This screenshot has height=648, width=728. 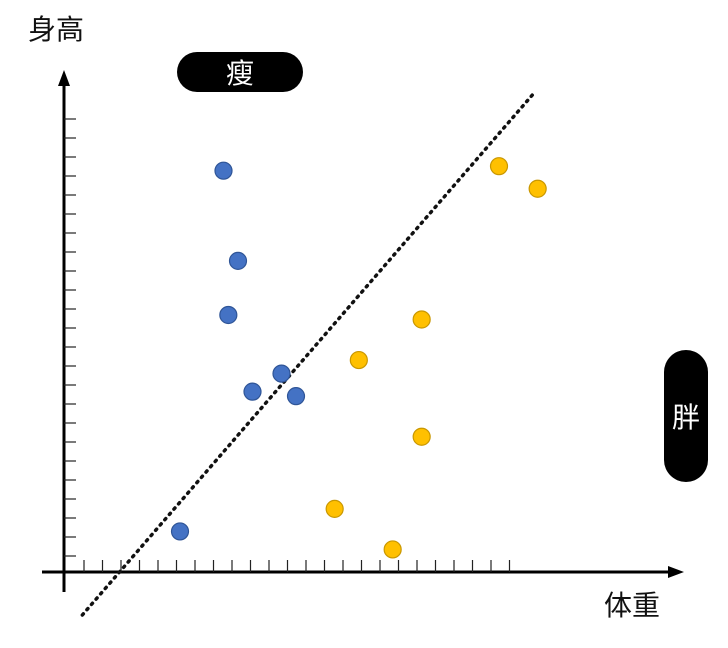 What do you see at coordinates (686, 416) in the screenshot?
I see `fat-region-label: 胖` at bounding box center [686, 416].